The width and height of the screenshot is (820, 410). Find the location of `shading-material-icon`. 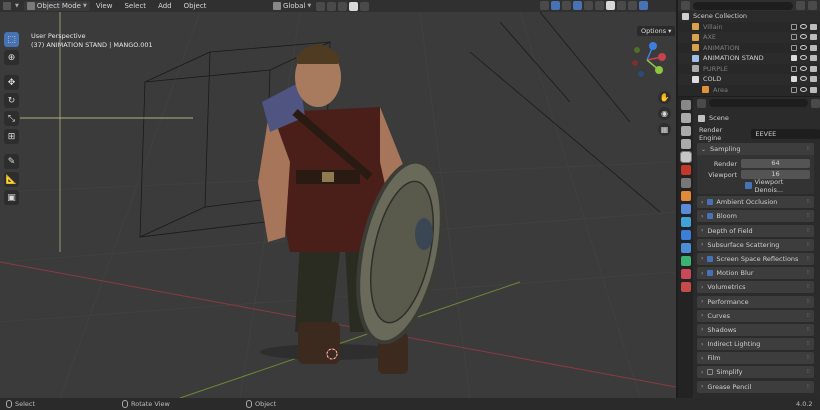

shading-material-icon is located at coordinates (632, 5).